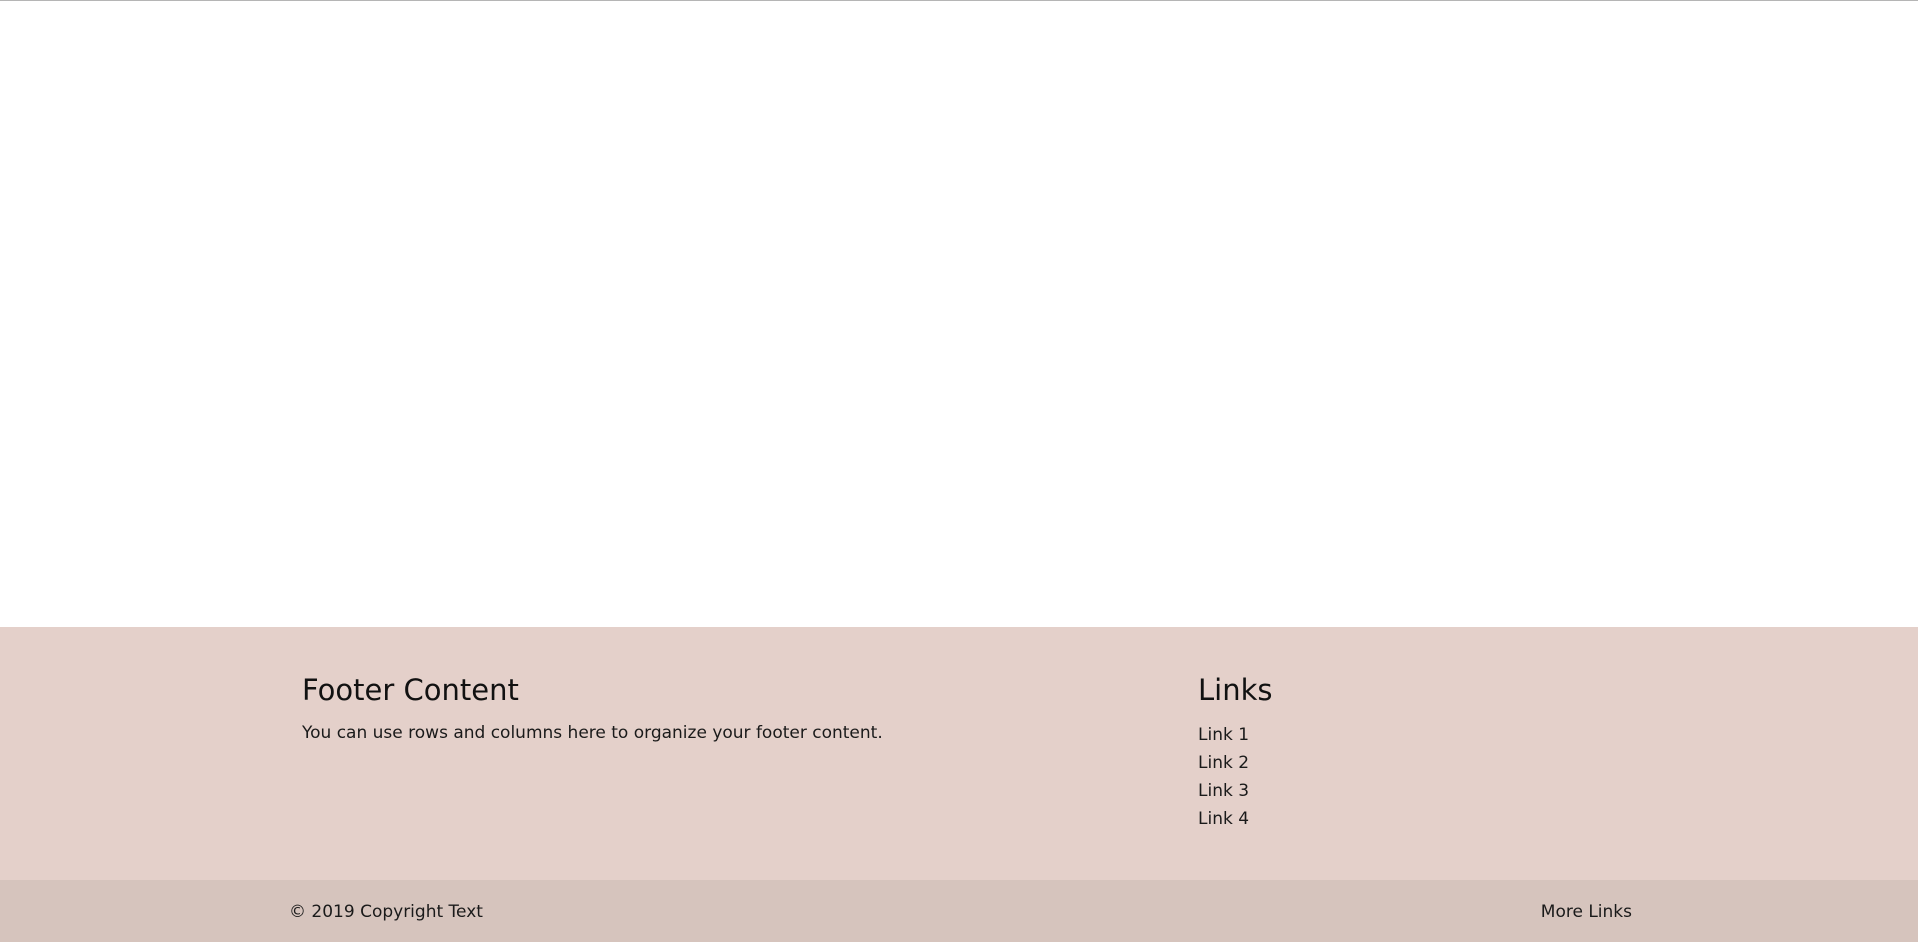  Describe the element at coordinates (1223, 819) in the screenshot. I see `footer-link-4: Link 4` at that location.